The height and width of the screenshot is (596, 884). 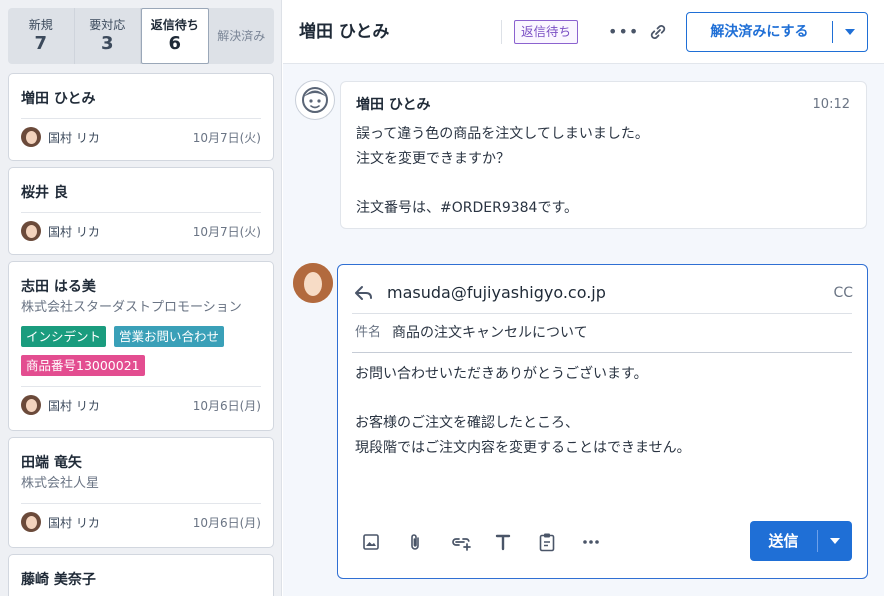 I want to click on tab-count: 6, so click(x=175, y=43).